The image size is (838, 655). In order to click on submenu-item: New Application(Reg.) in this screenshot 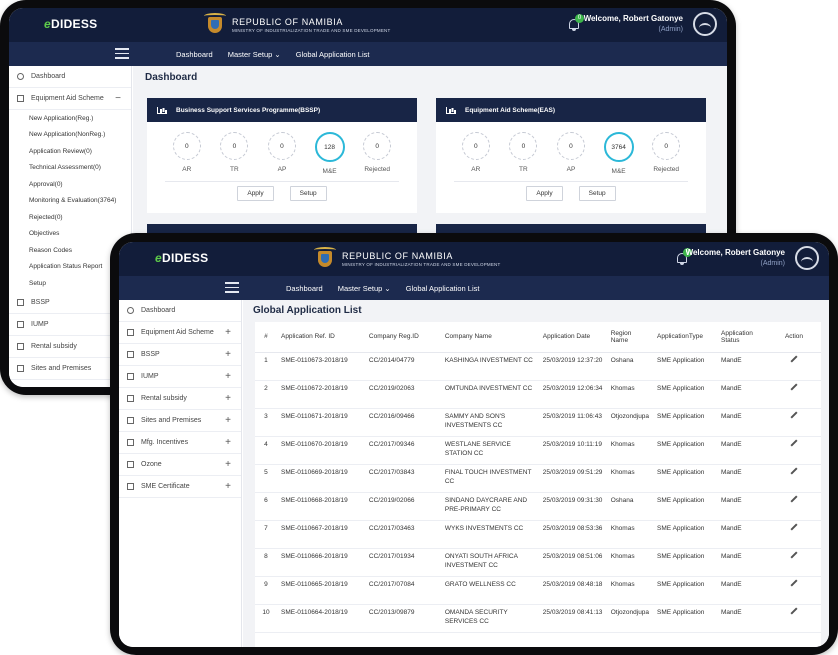, I will do `click(70, 118)`.